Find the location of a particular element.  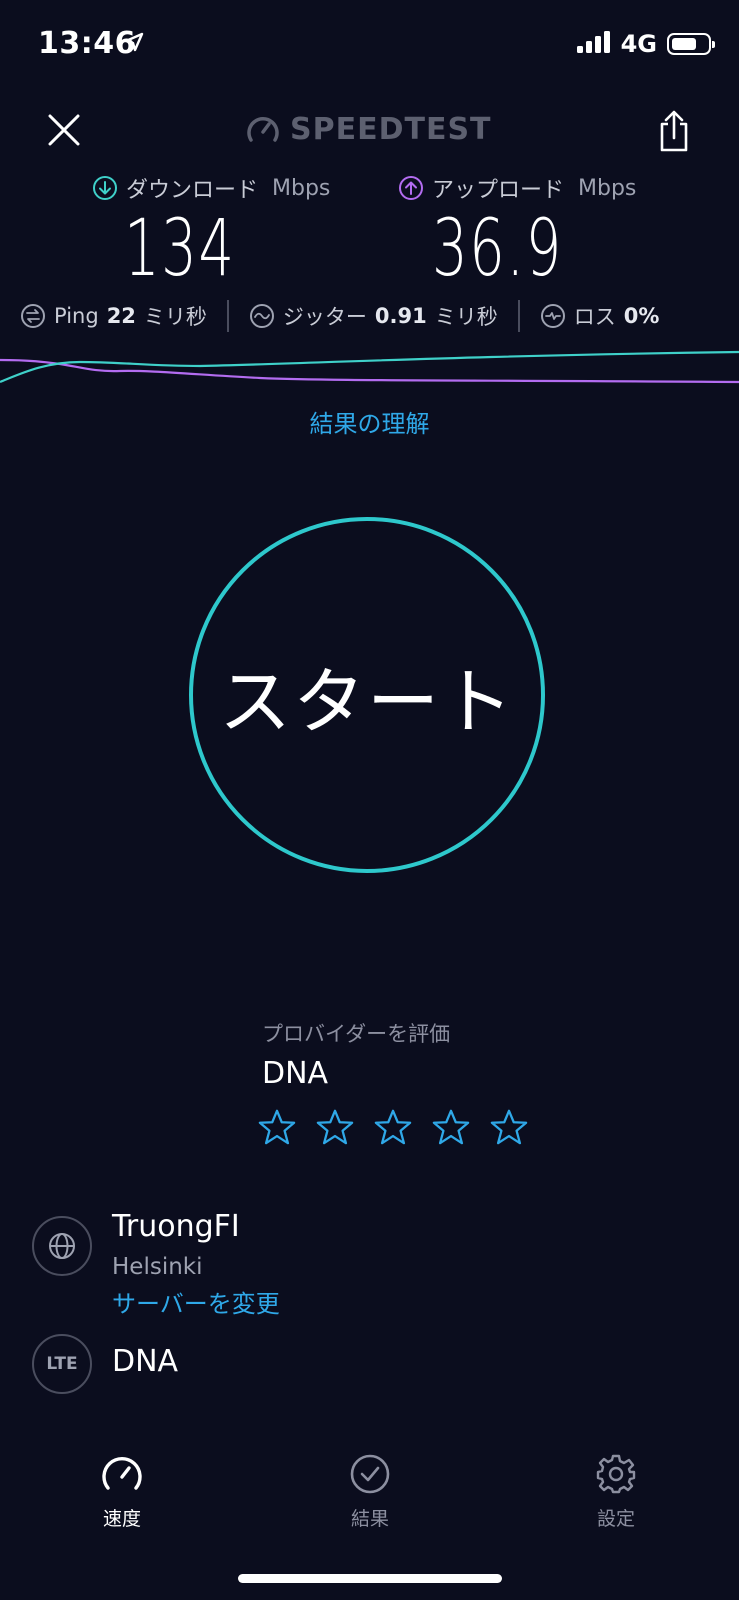

start-button: スタート is located at coordinates (367, 695).